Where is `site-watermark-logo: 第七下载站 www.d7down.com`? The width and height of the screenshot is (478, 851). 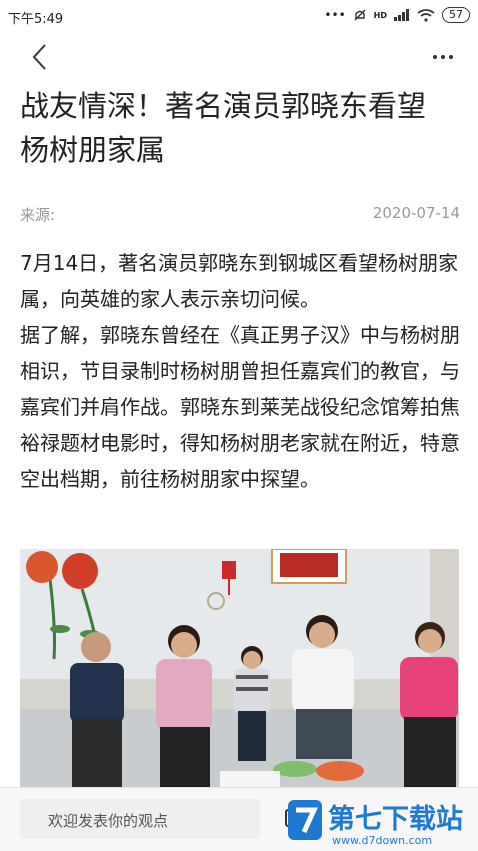
site-watermark-logo: 第七下载站 www.d7down.com is located at coordinates (375, 823).